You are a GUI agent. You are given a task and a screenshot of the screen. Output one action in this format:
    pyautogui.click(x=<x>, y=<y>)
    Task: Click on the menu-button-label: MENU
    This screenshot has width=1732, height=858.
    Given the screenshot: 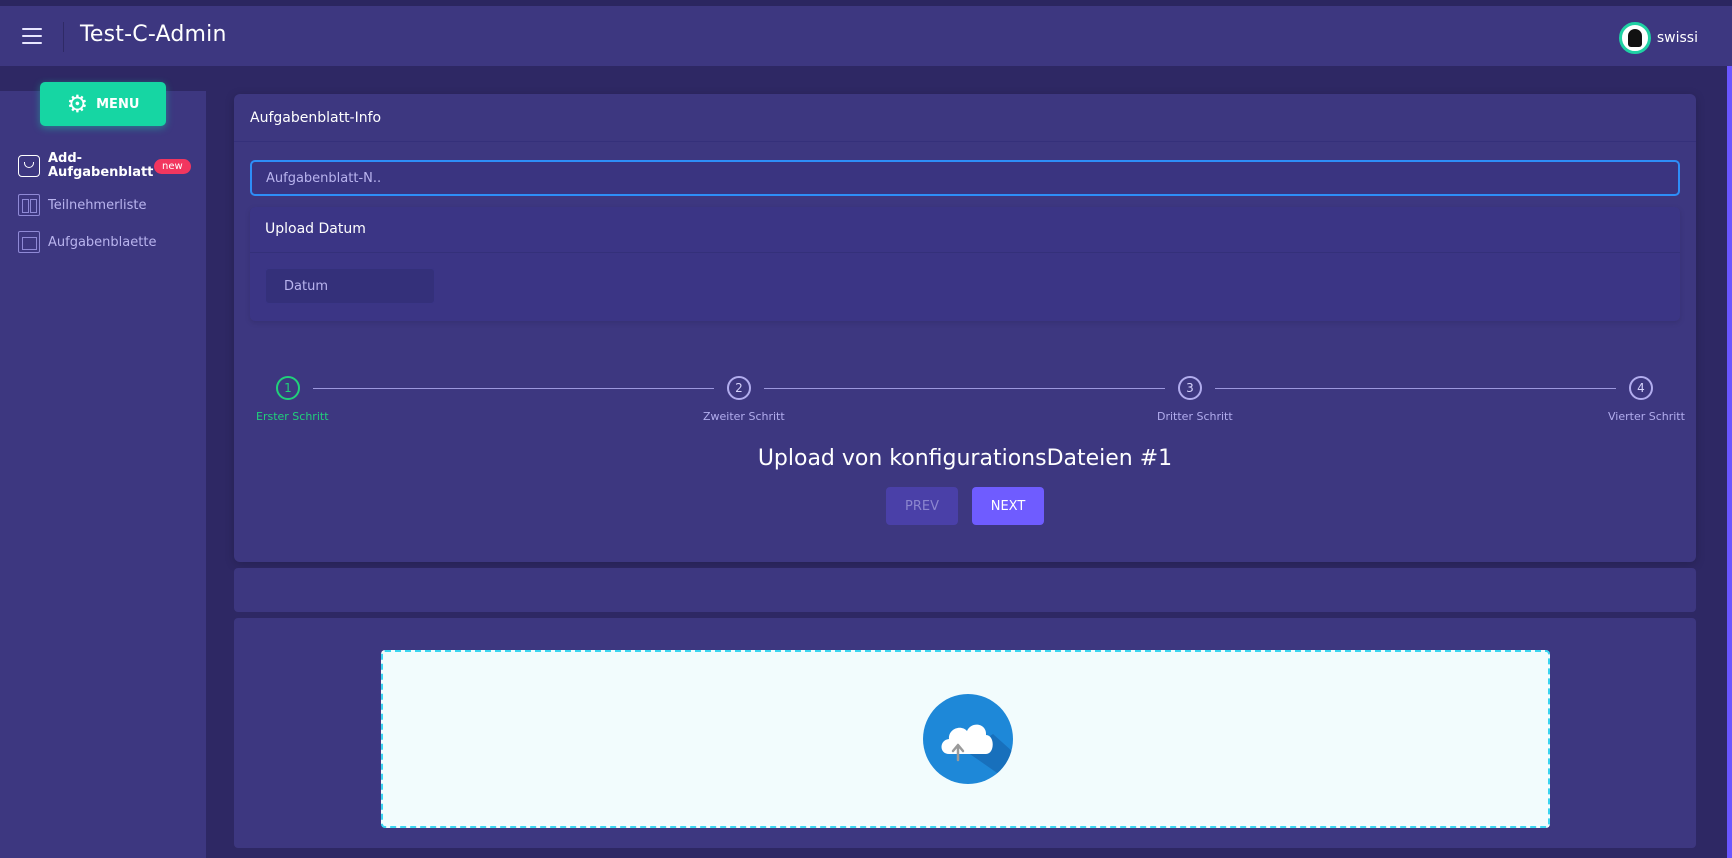 What is the action you would take?
    pyautogui.click(x=118, y=104)
    